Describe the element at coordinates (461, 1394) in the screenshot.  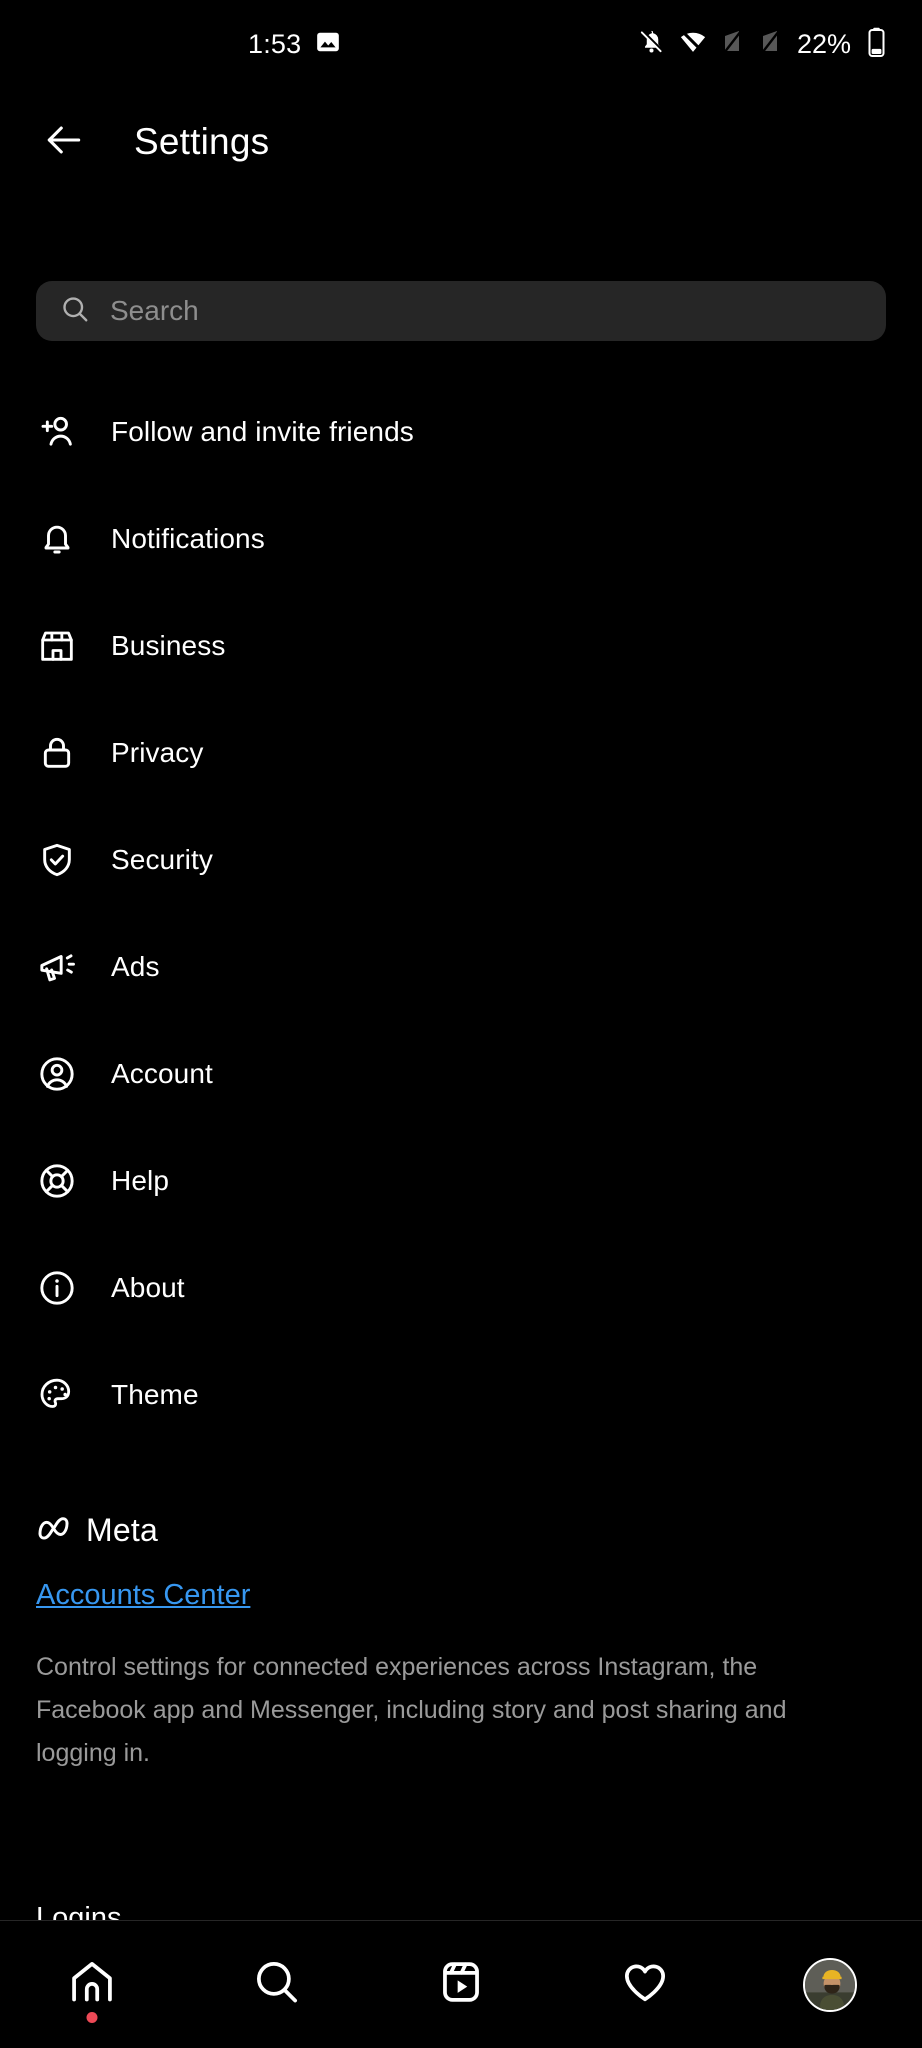
I see `settings-item-theme: Theme` at that location.